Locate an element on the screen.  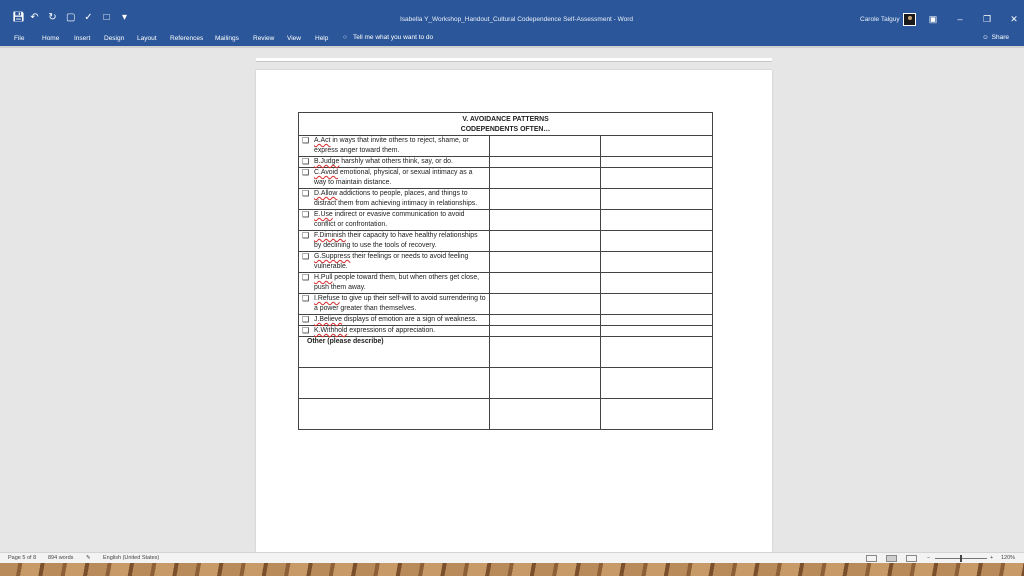
tab-file: File is located at coordinates (19, 38).